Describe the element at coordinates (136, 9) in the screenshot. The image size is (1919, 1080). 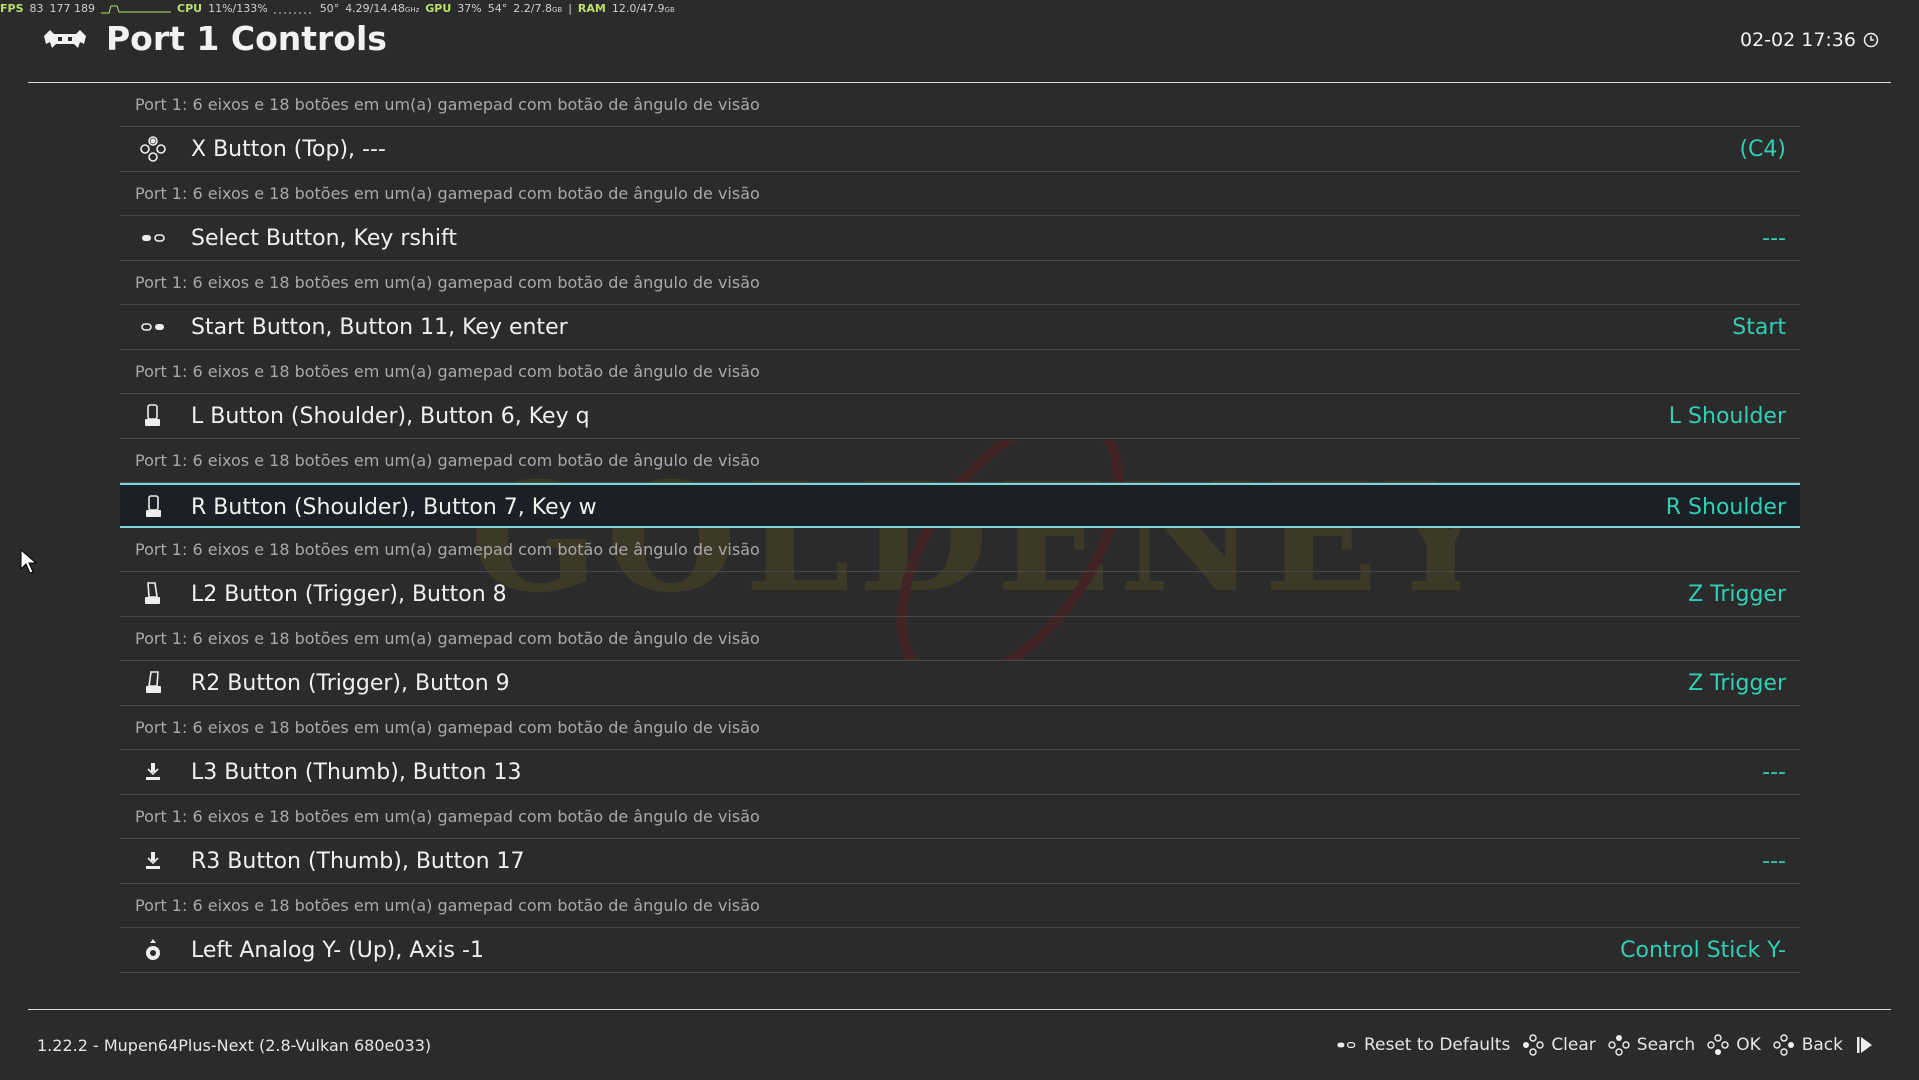
I see `frametime-graph-icon` at that location.